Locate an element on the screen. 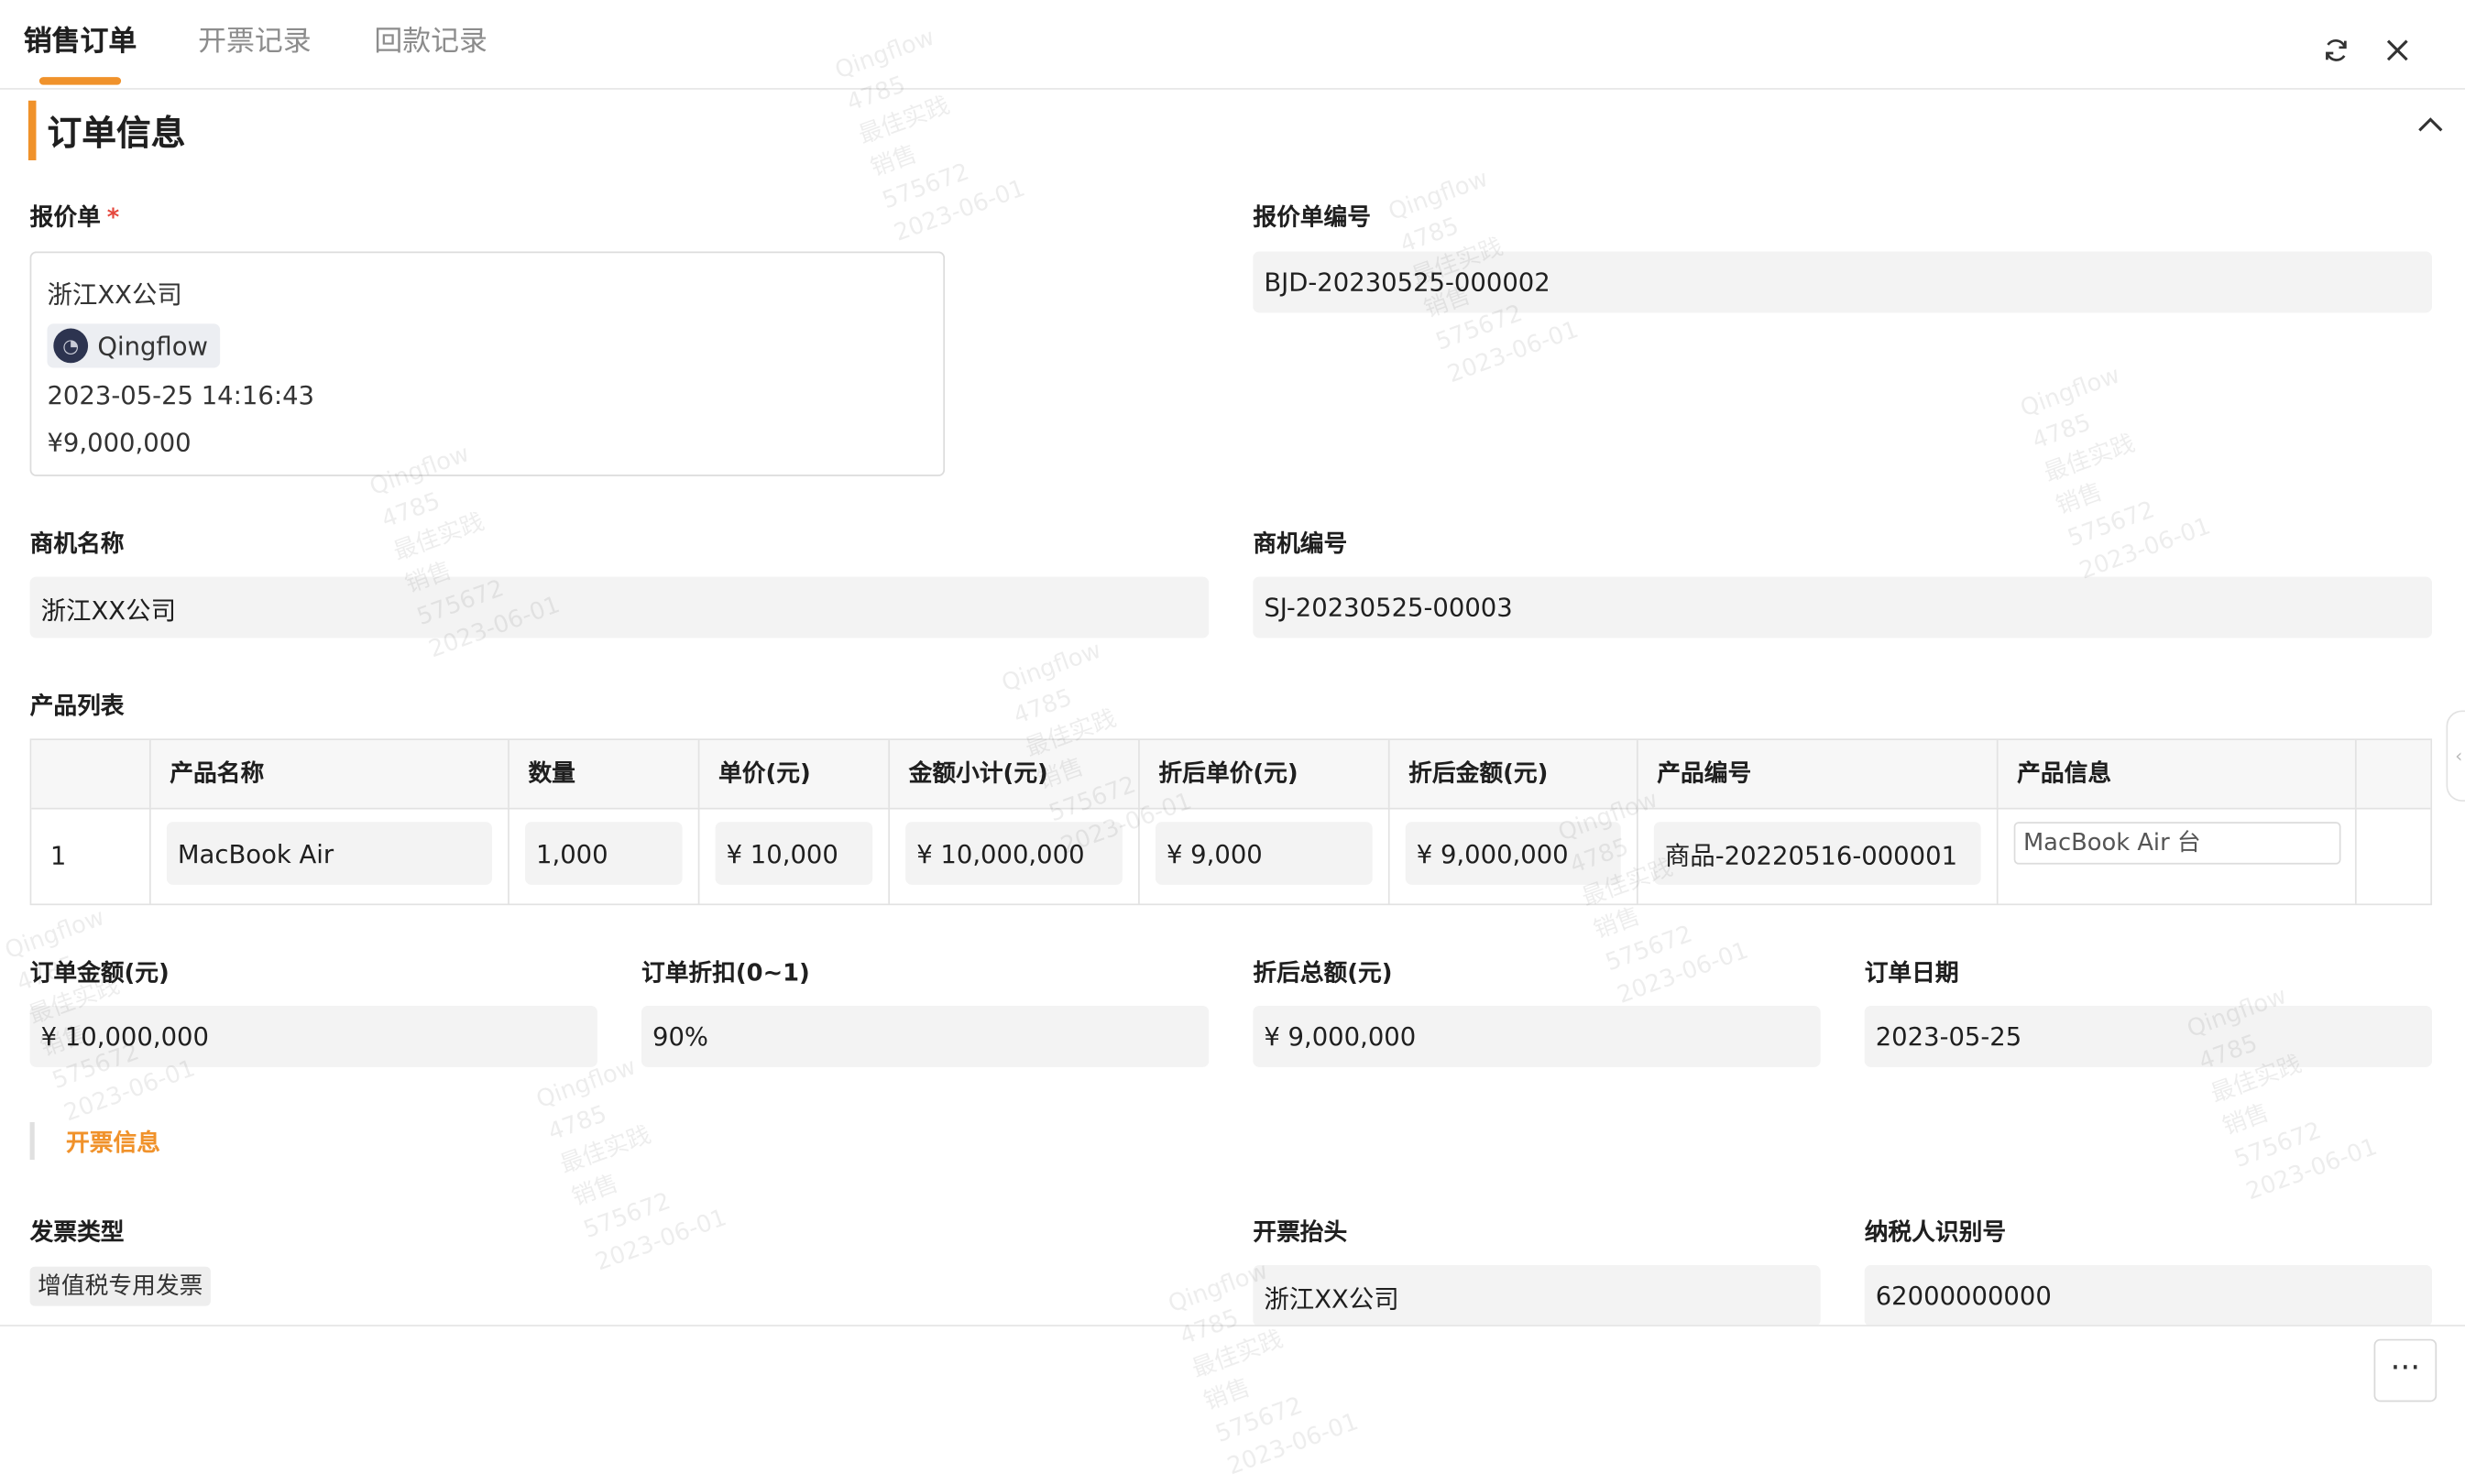  creator-name: Qingflow is located at coordinates (152, 346).